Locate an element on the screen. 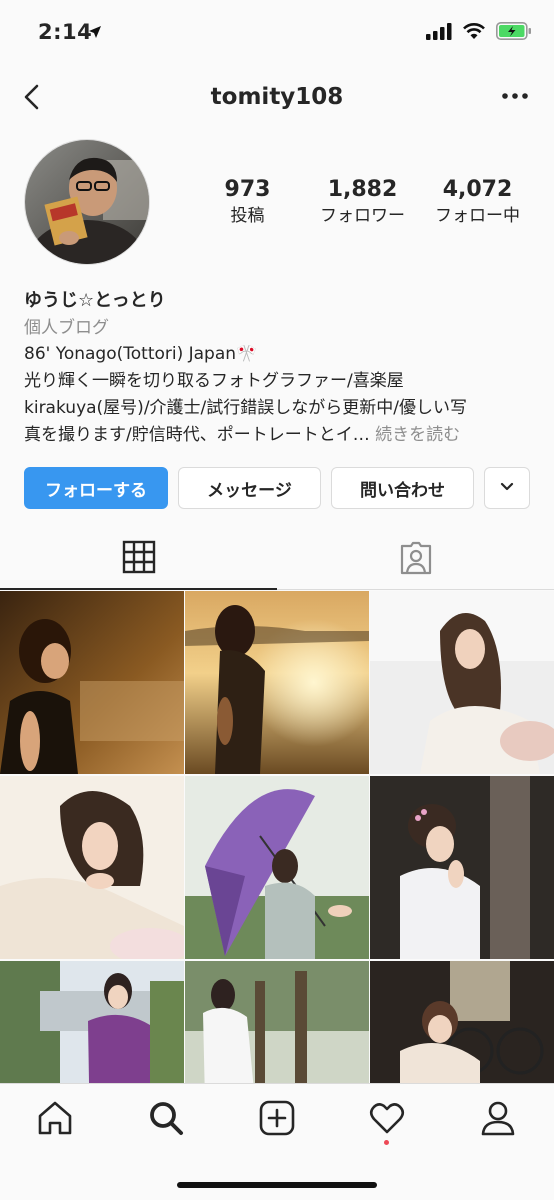 This screenshot has width=554, height=1200. stat-posts-label: 投稿 is located at coordinates (247, 216).